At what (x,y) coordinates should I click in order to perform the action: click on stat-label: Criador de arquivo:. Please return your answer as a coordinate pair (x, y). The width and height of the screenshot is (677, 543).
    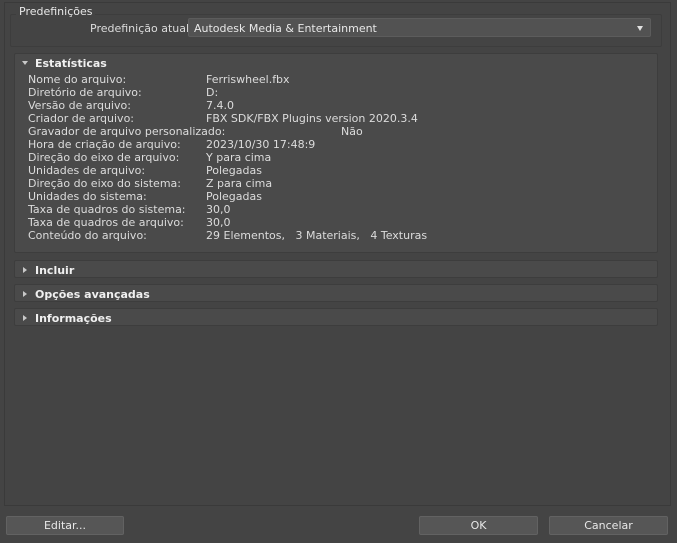
    Looking at the image, I should click on (81, 118).